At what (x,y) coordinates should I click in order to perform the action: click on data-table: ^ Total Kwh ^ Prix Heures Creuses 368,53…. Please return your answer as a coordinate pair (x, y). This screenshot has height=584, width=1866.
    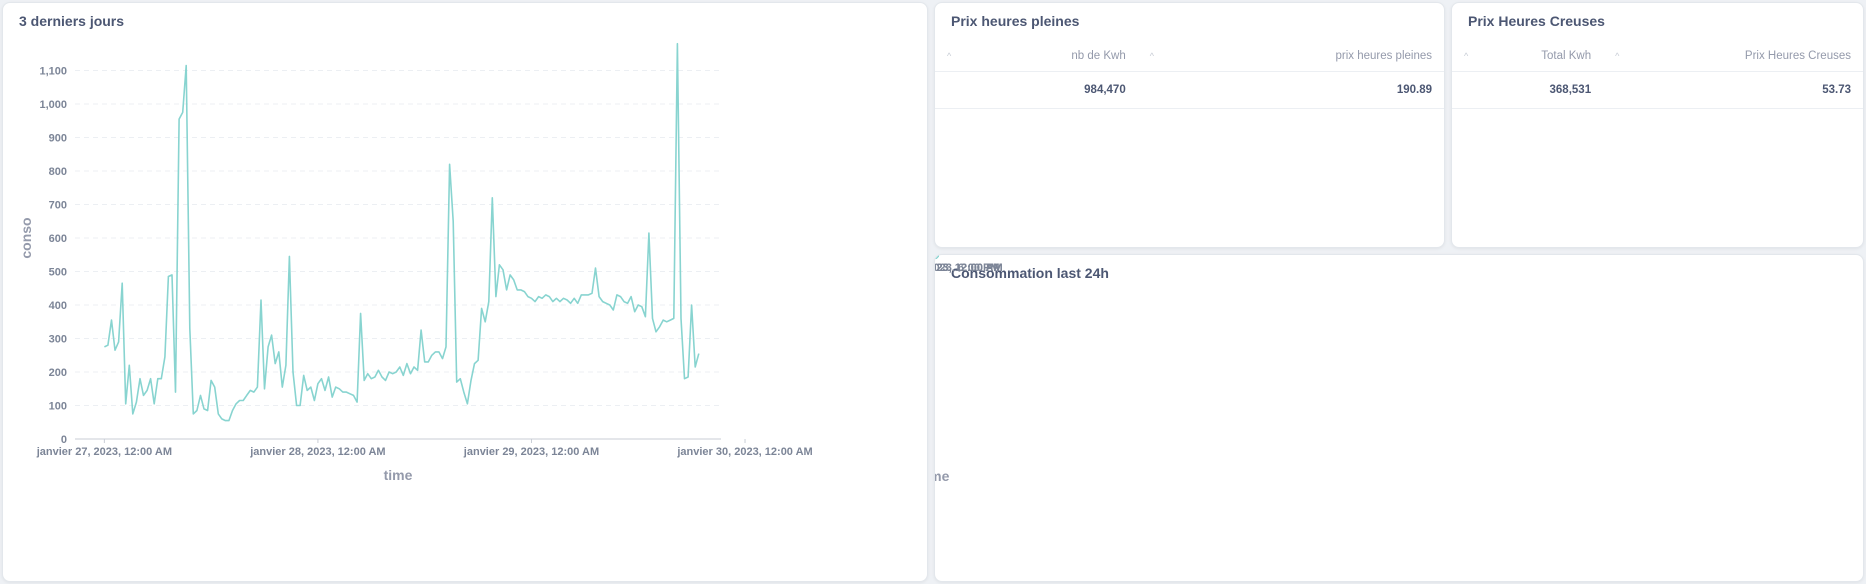
    Looking at the image, I should click on (1657, 75).